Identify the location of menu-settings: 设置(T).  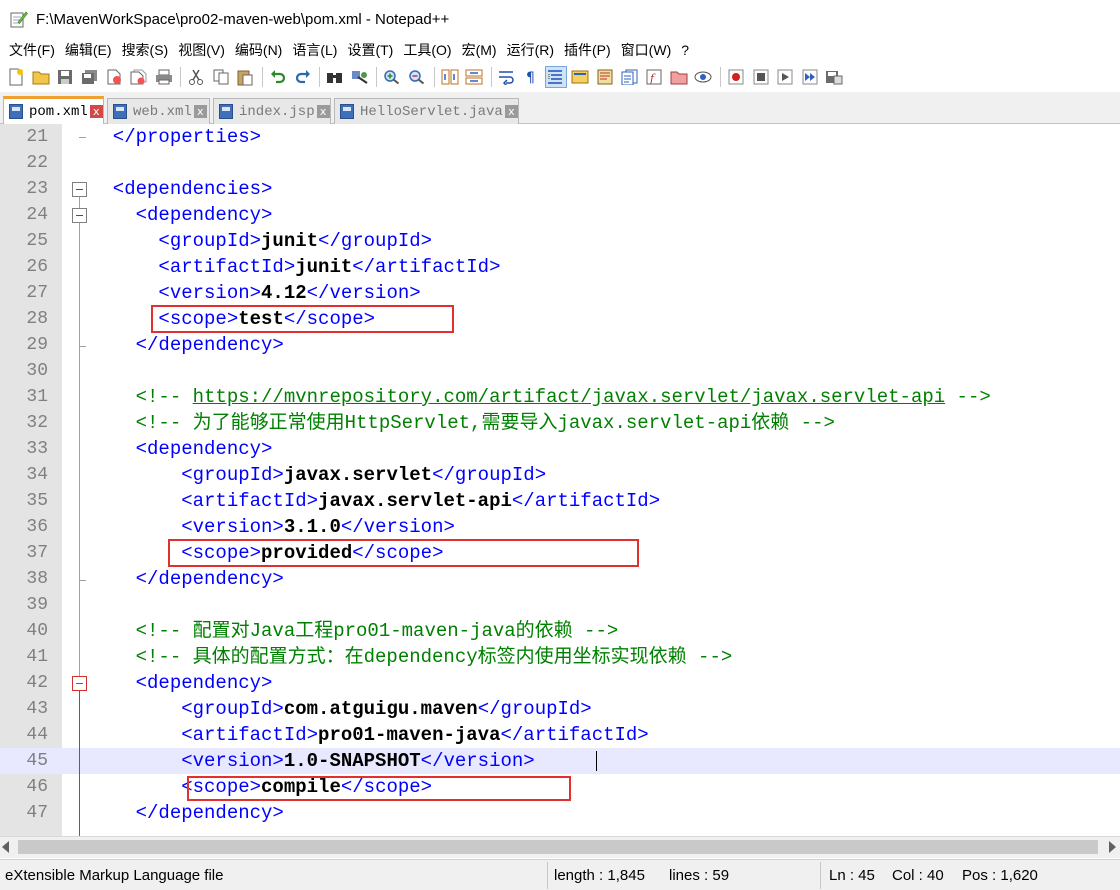
(372, 50).